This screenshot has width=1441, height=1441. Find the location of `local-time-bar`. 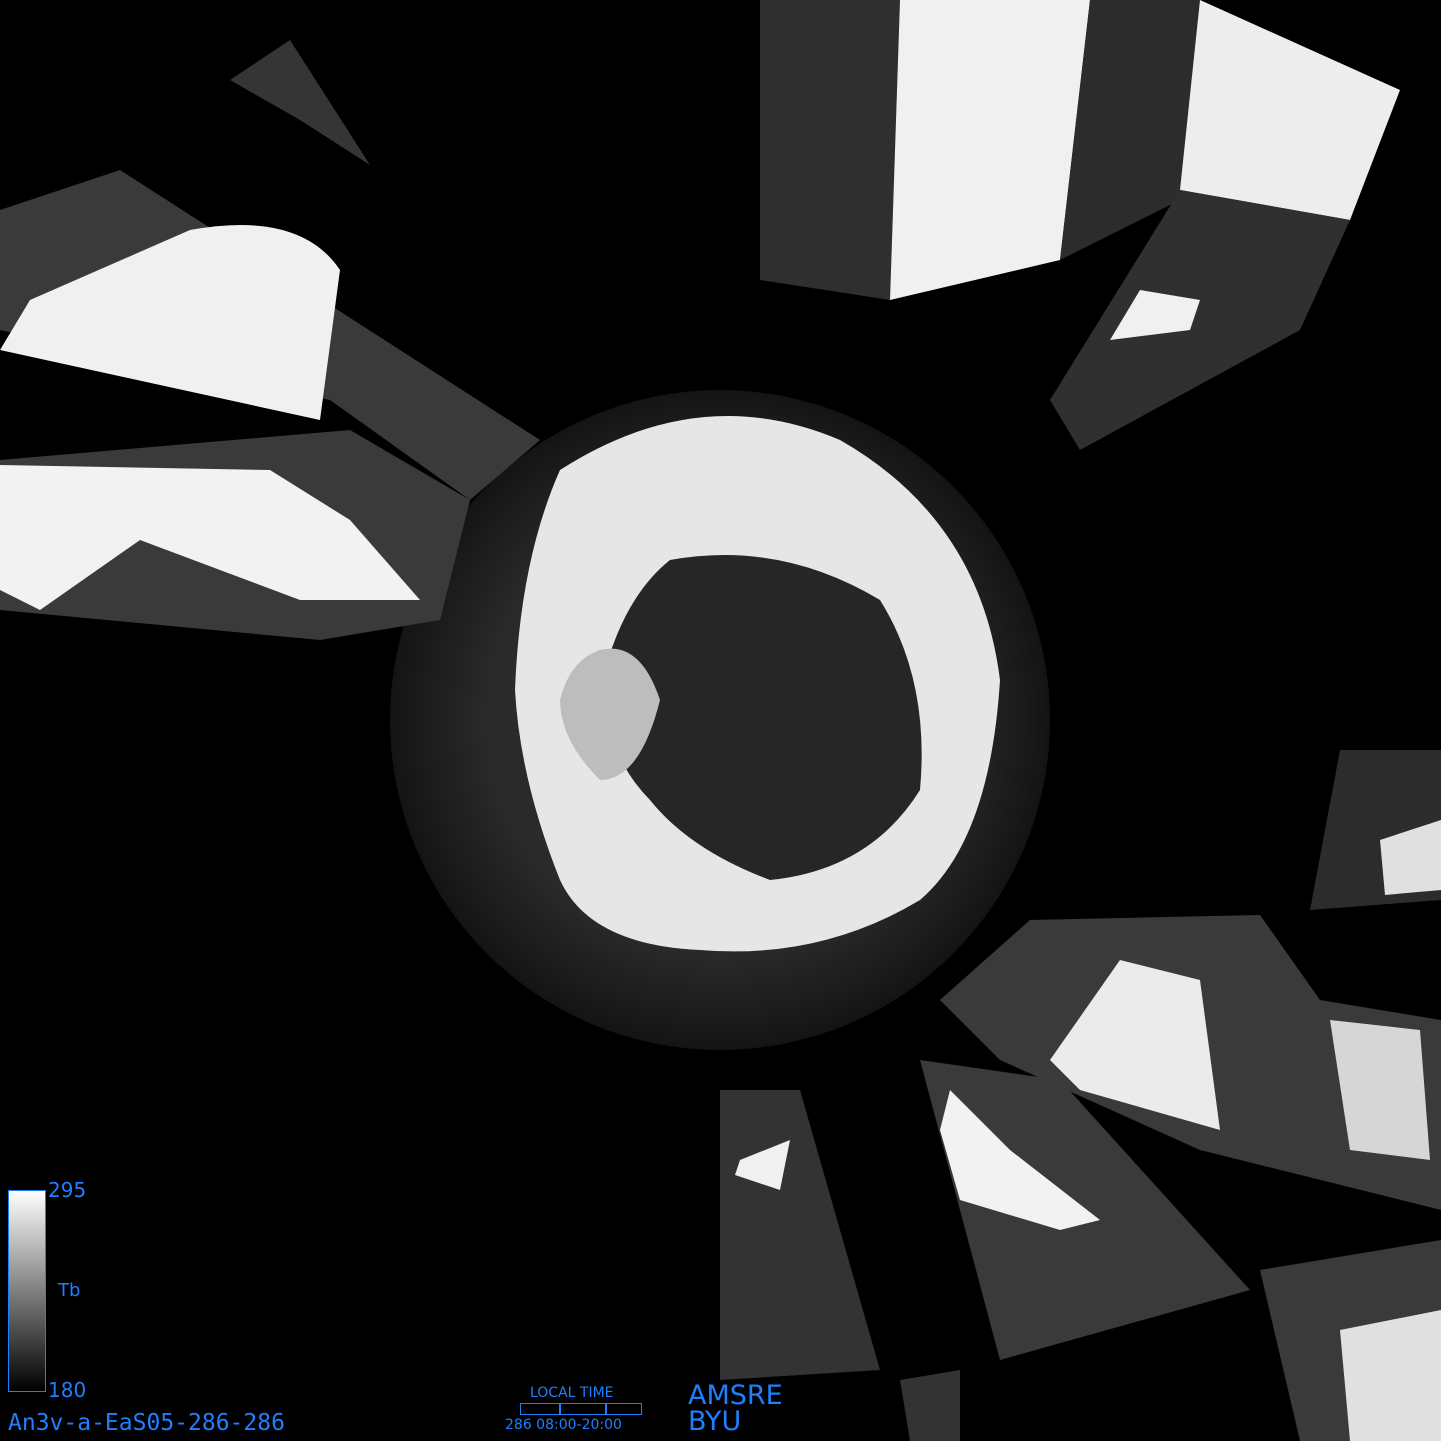

local-time-bar is located at coordinates (581, 1409).